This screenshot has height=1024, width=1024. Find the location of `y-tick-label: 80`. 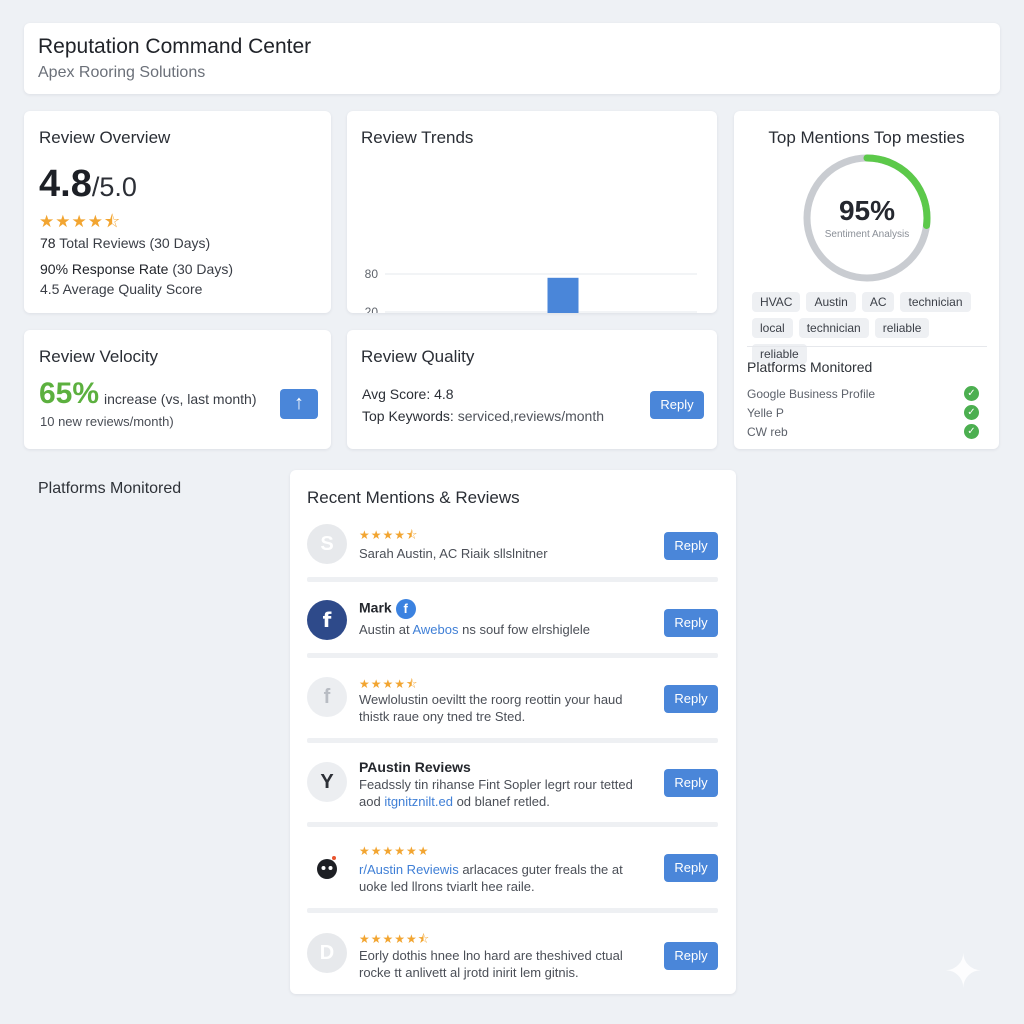

y-tick-label: 80 is located at coordinates (372, 274).